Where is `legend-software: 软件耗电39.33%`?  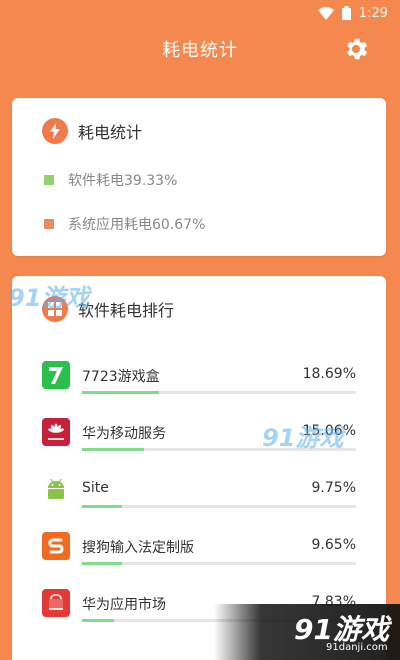
legend-software: 软件耗电39.33% is located at coordinates (110, 180).